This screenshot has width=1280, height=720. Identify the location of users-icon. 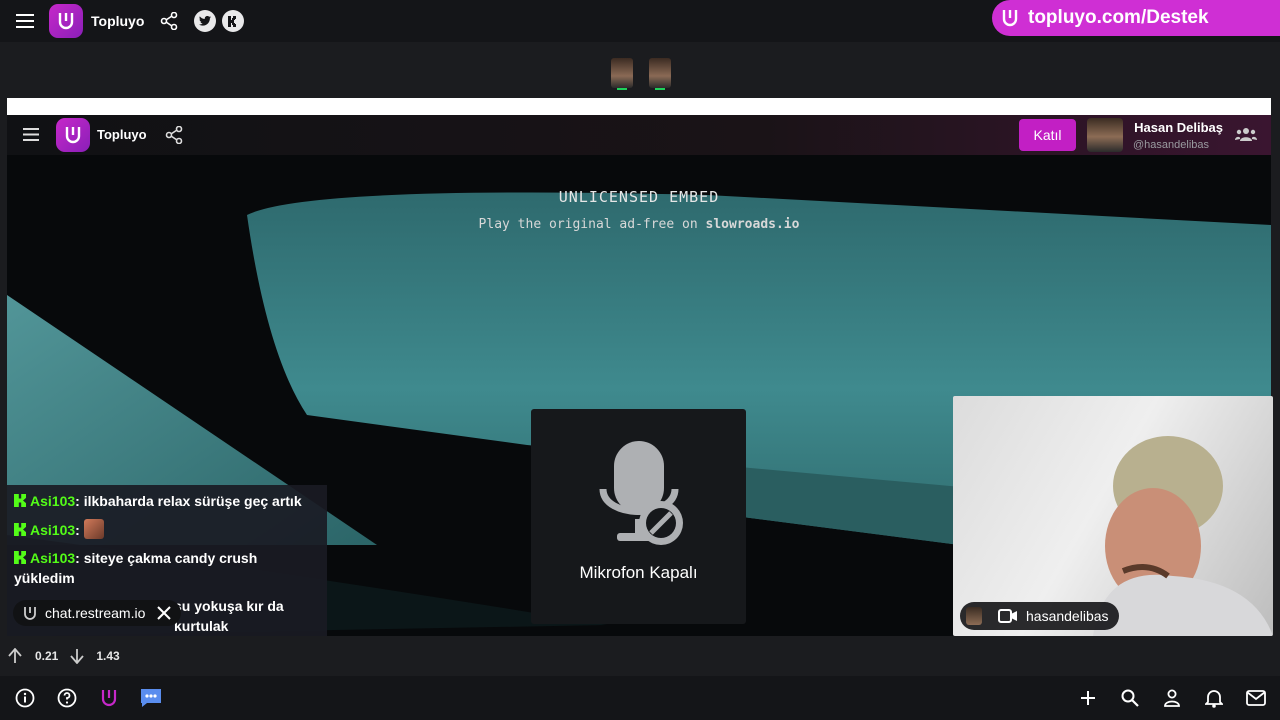
(1246, 134).